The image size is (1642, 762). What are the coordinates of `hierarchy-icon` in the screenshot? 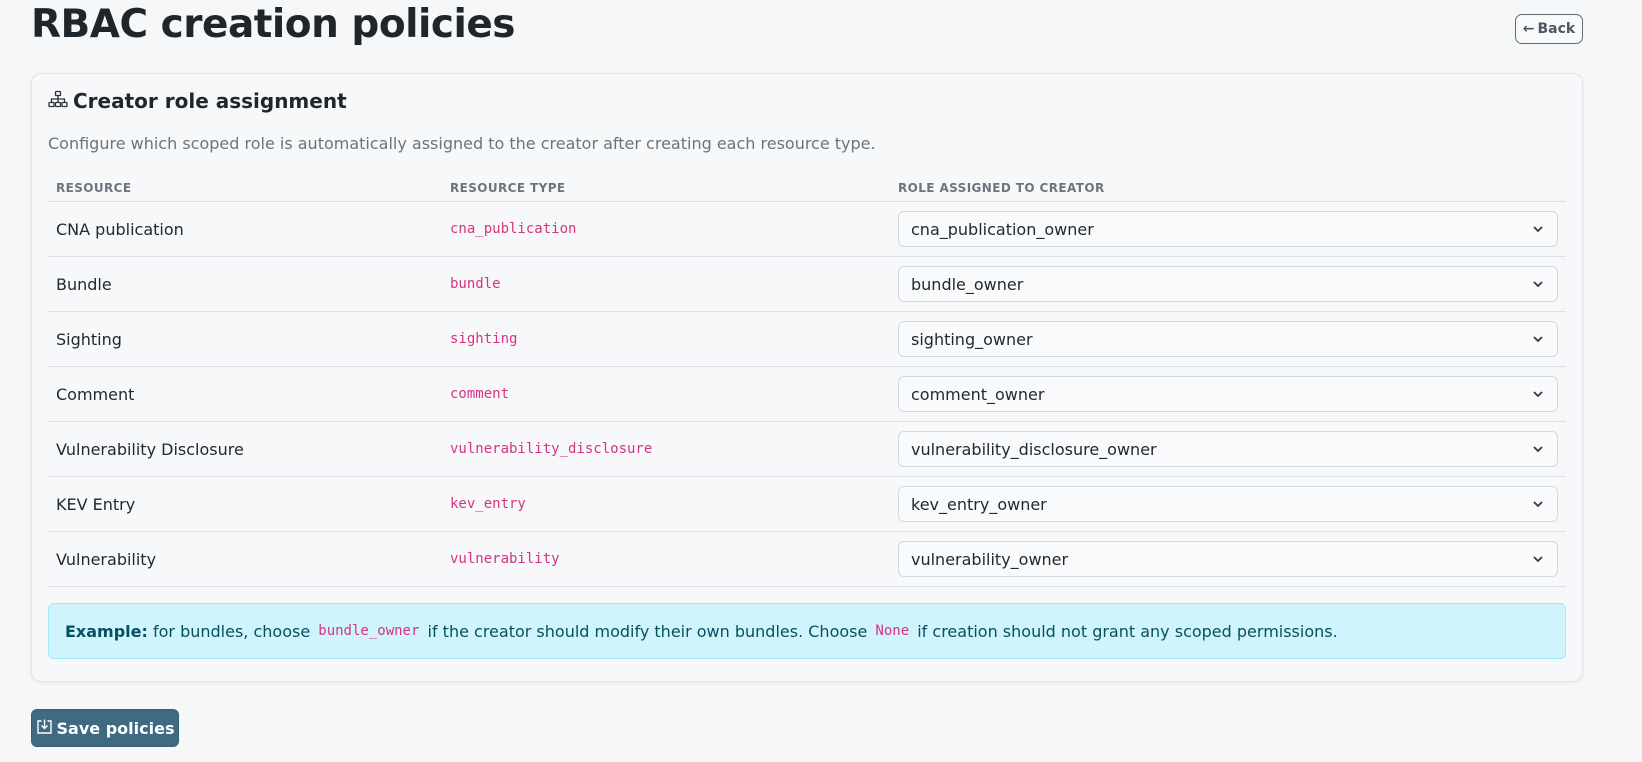 It's located at (58, 101).